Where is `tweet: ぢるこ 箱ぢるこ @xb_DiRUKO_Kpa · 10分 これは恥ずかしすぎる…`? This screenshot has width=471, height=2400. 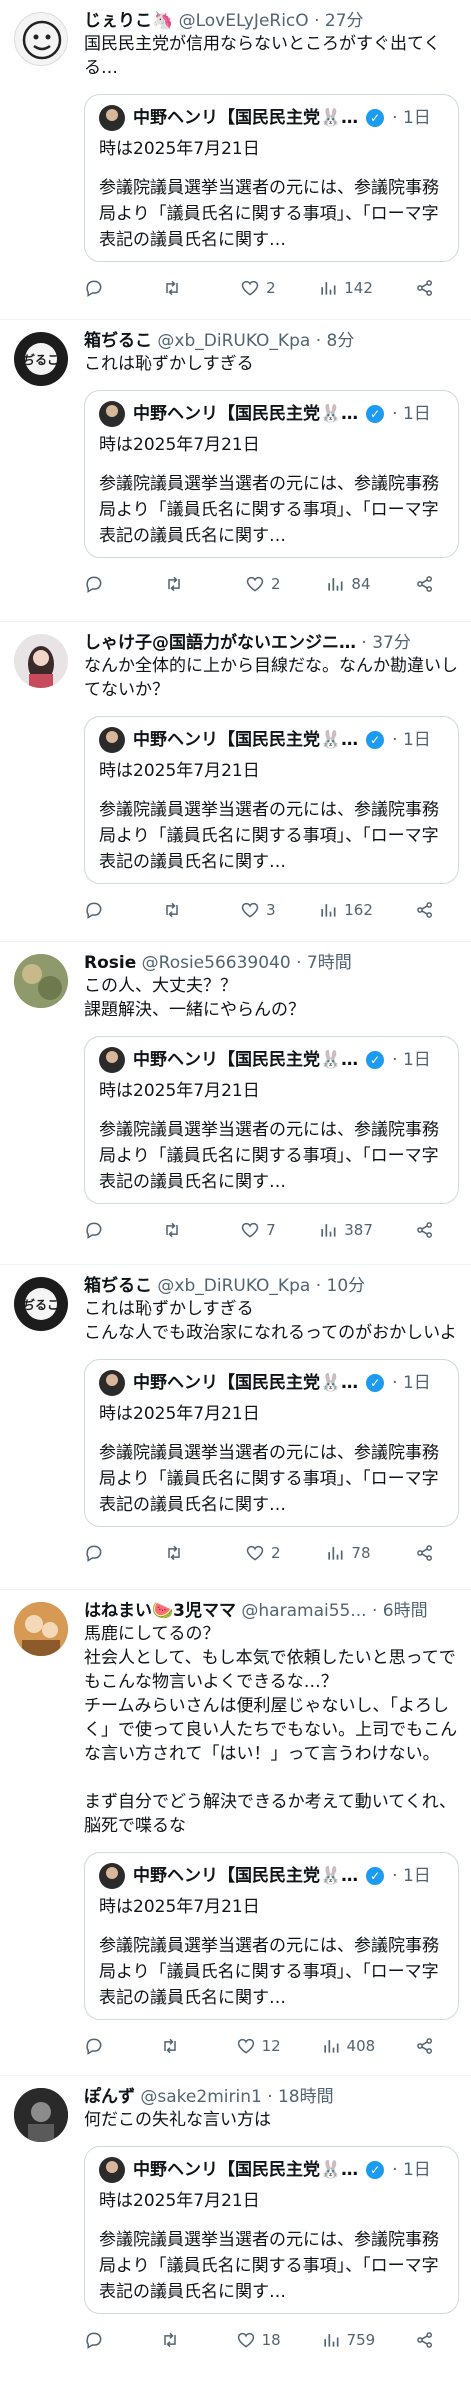
tweet: ぢるこ 箱ぢるこ @xb_DiRUKO_Kpa · 10分 これは恥ずかしすぎる… is located at coordinates (235, 1427).